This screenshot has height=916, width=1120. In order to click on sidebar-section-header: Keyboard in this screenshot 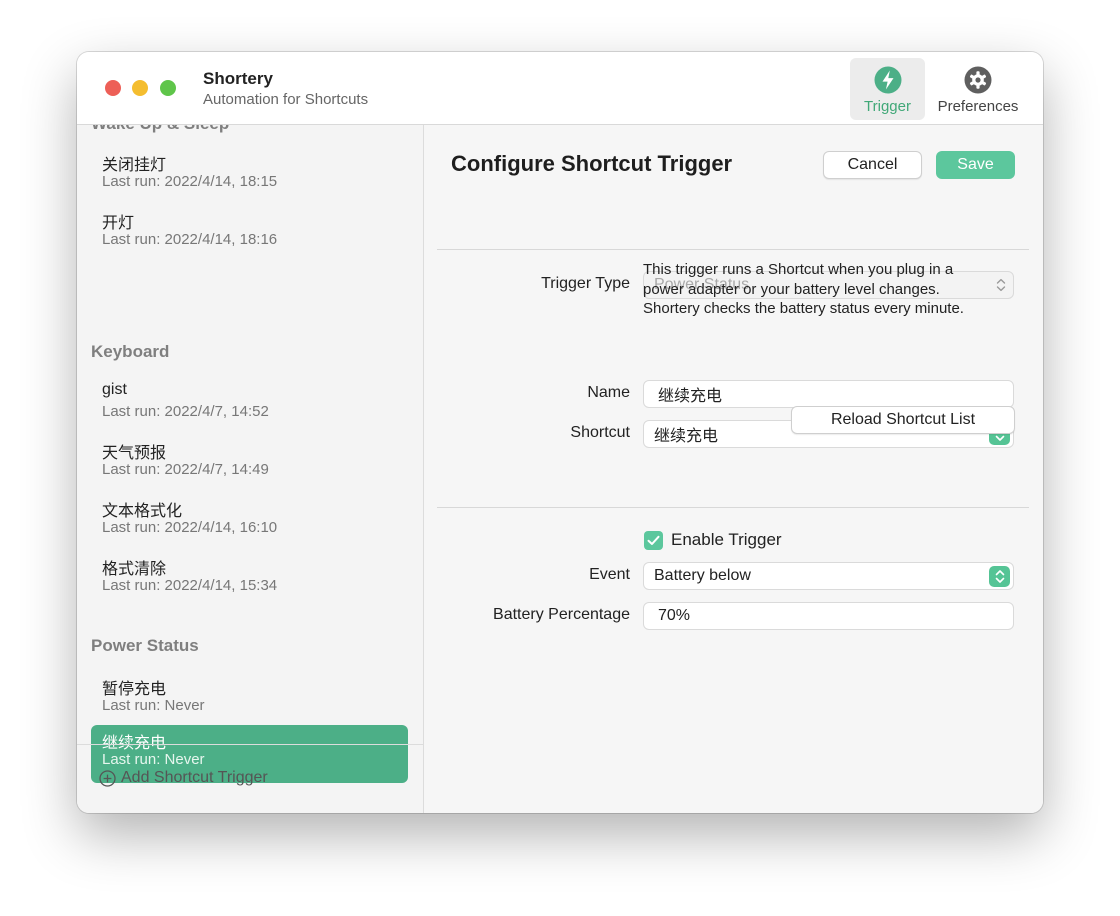, I will do `click(130, 351)`.